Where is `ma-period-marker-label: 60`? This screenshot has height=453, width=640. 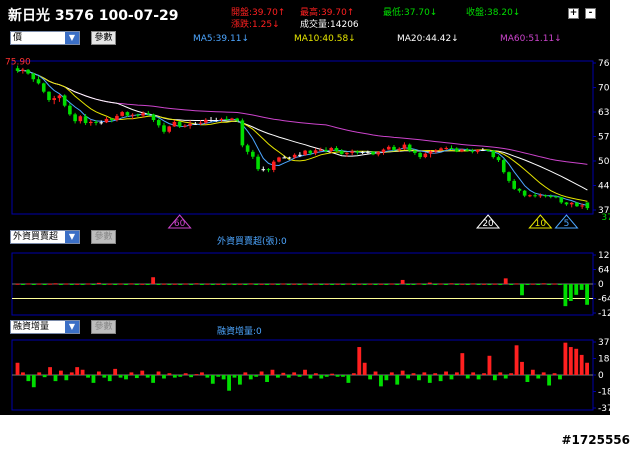 ma-period-marker-label: 60 is located at coordinates (180, 224).